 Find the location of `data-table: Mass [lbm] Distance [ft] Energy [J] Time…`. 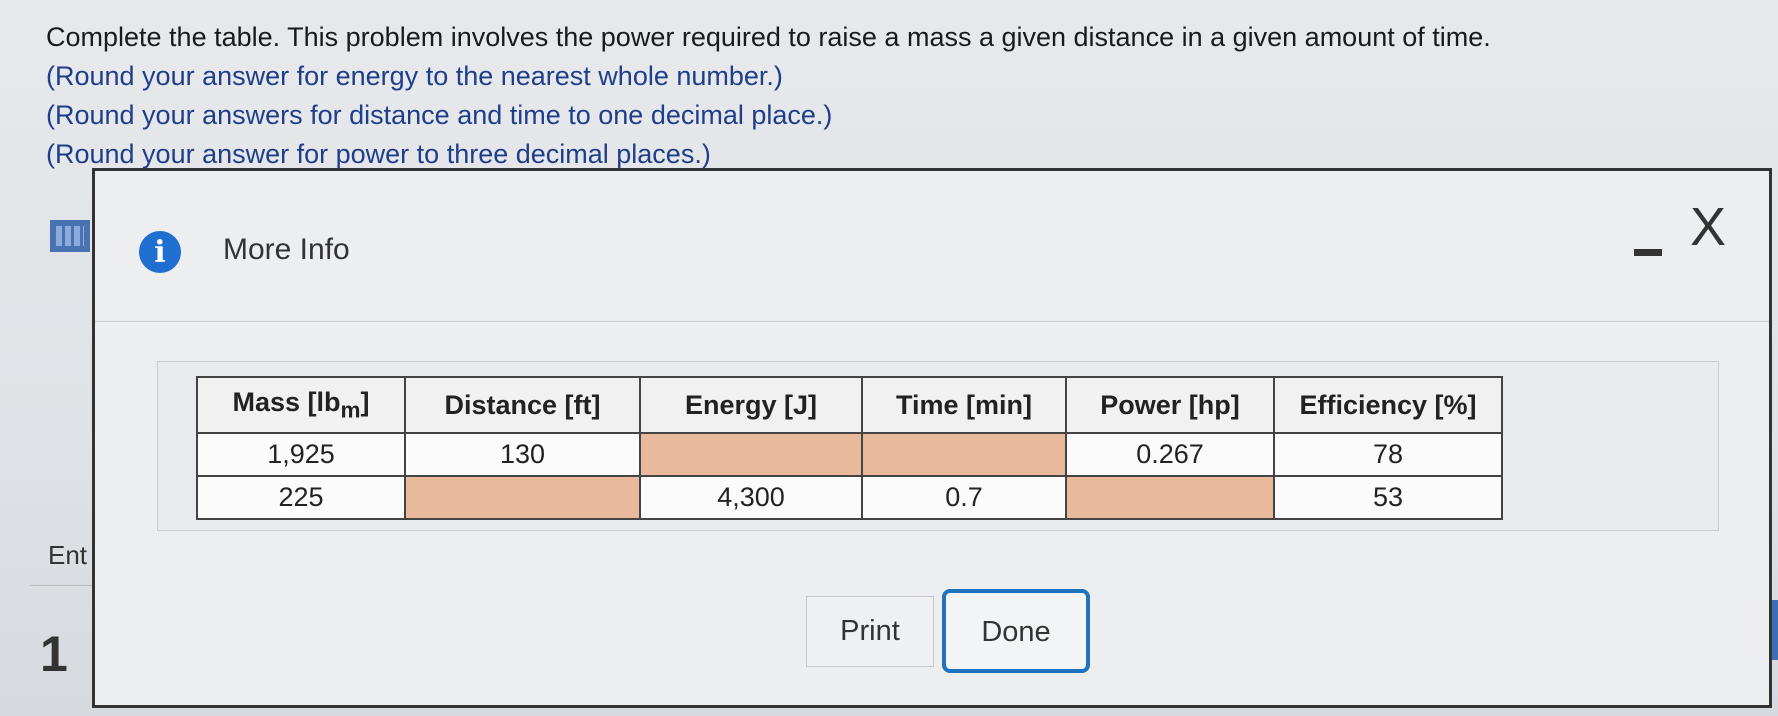

data-table: Mass [lbm] Distance [ft] Energy [J] Time… is located at coordinates (849, 448).